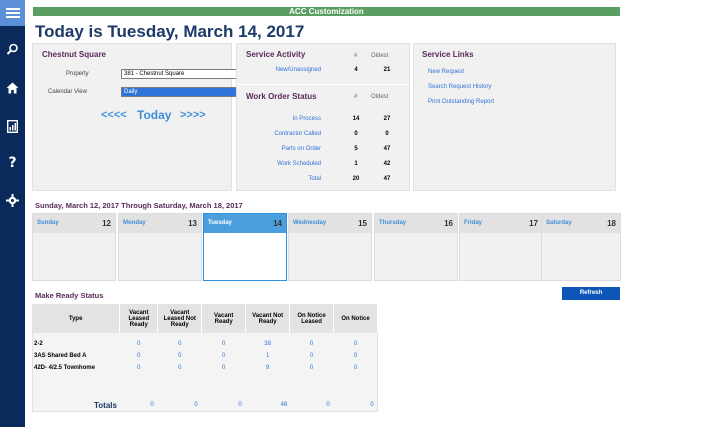  Describe the element at coordinates (268, 356) in the screenshot. I see `cell-link: 1` at that location.